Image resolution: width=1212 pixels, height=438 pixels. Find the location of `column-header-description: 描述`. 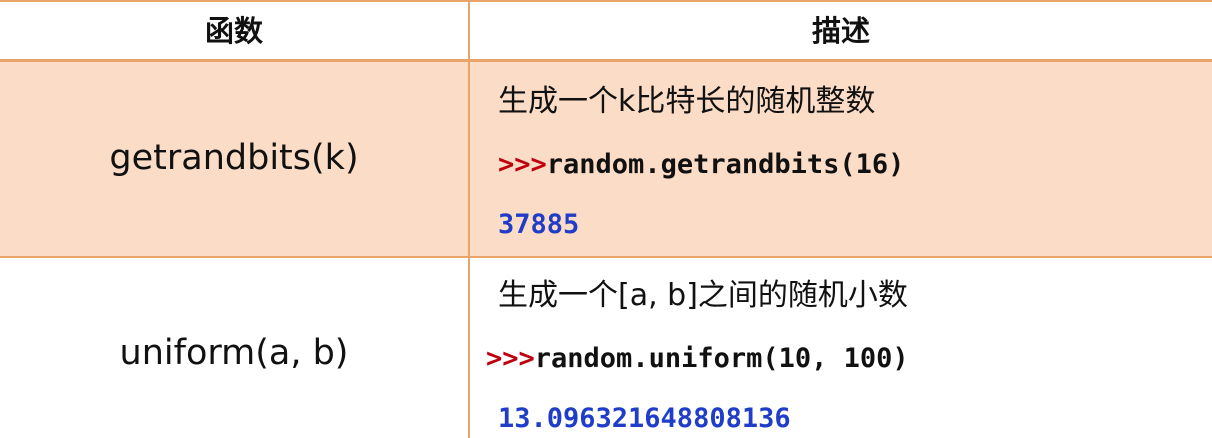

column-header-description: 描述 is located at coordinates (840, 31).